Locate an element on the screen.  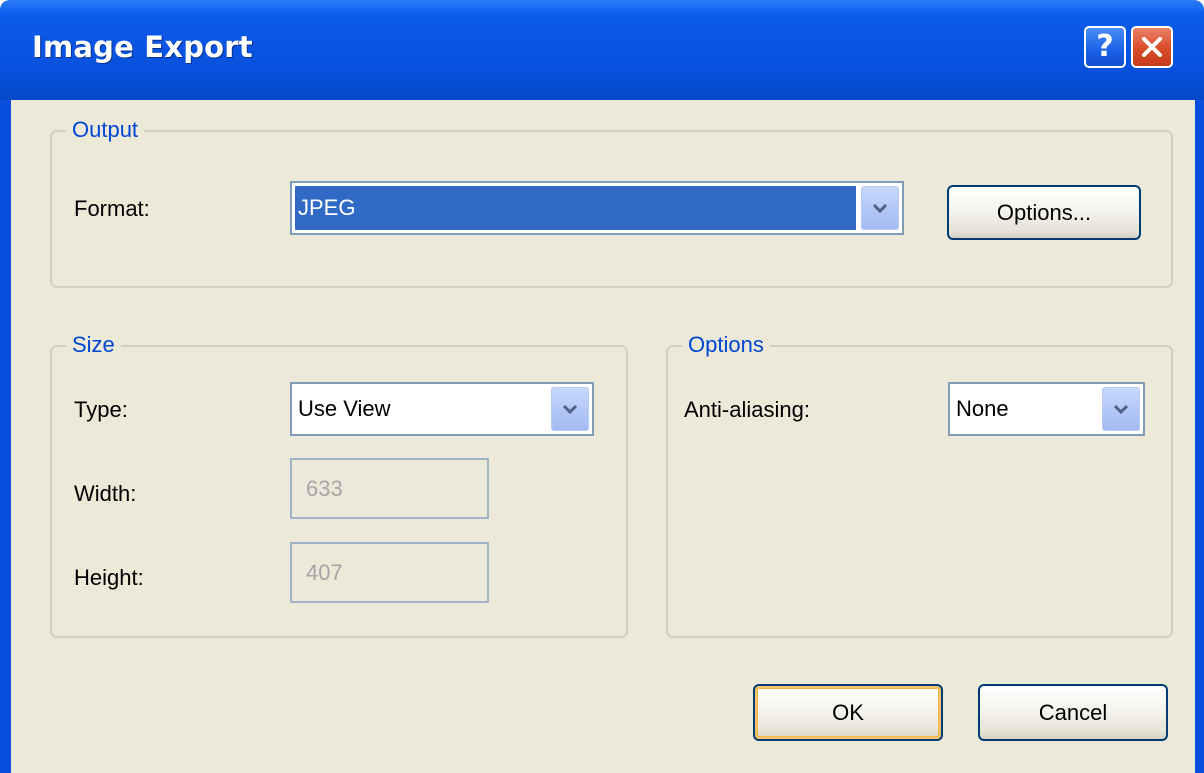
options-group-legend: Options is located at coordinates (726, 345).